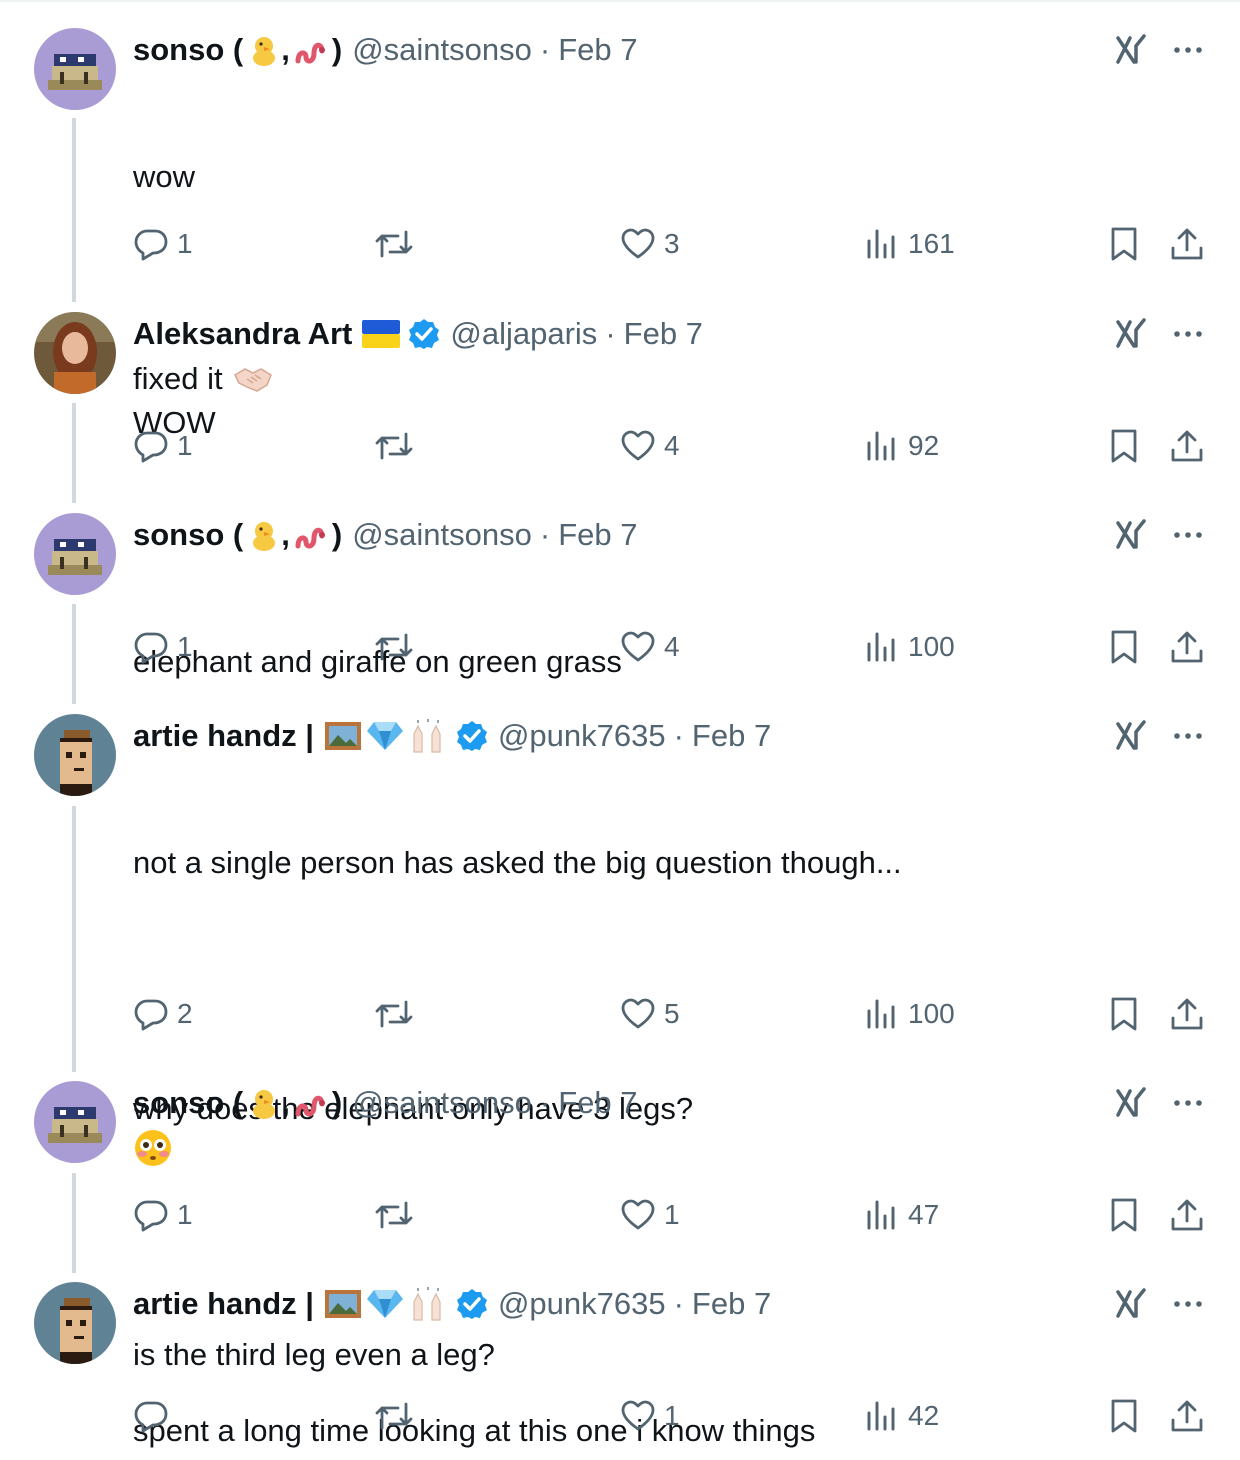 The height and width of the screenshot is (1460, 1240). Describe the element at coordinates (924, 1415) in the screenshot. I see `view-count: 42` at that location.